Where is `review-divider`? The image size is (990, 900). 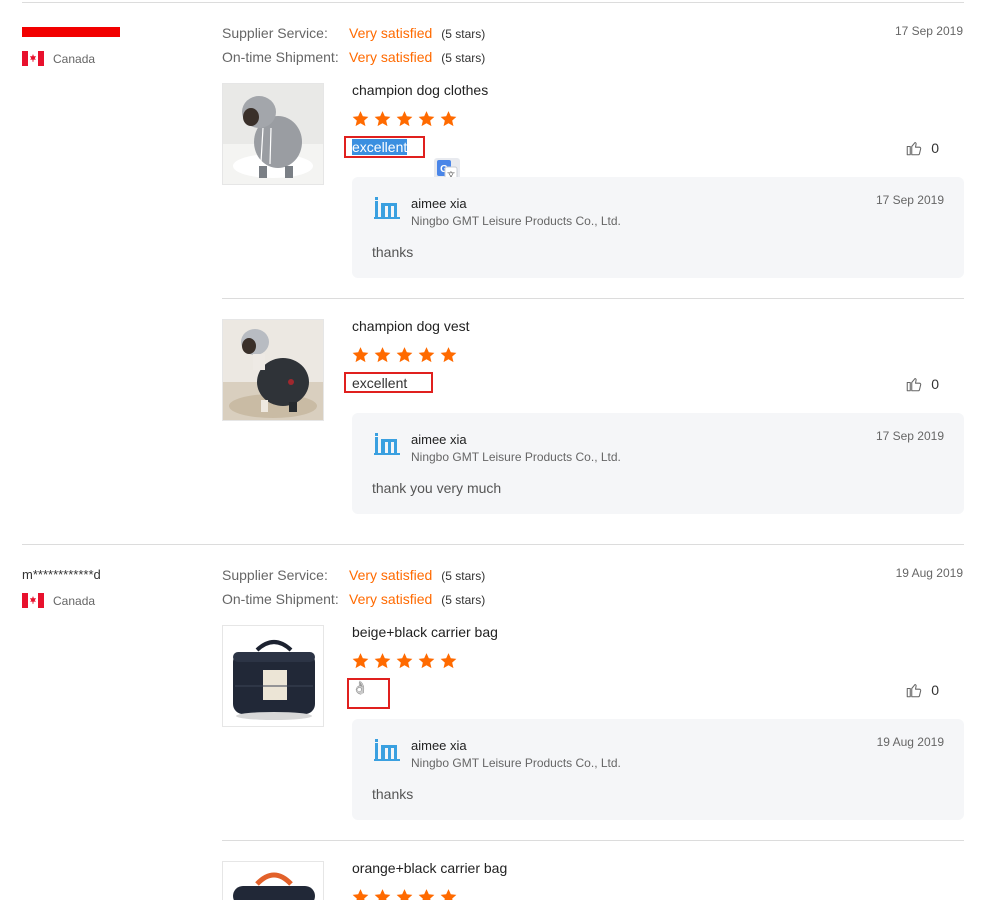
review-divider is located at coordinates (493, 544).